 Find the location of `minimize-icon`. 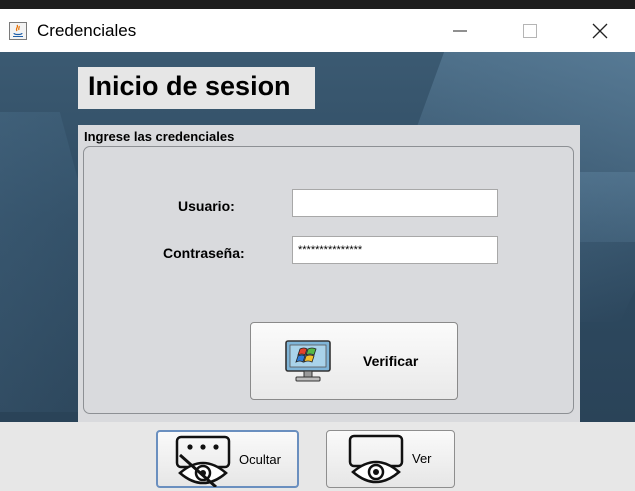

minimize-icon is located at coordinates (460, 30).